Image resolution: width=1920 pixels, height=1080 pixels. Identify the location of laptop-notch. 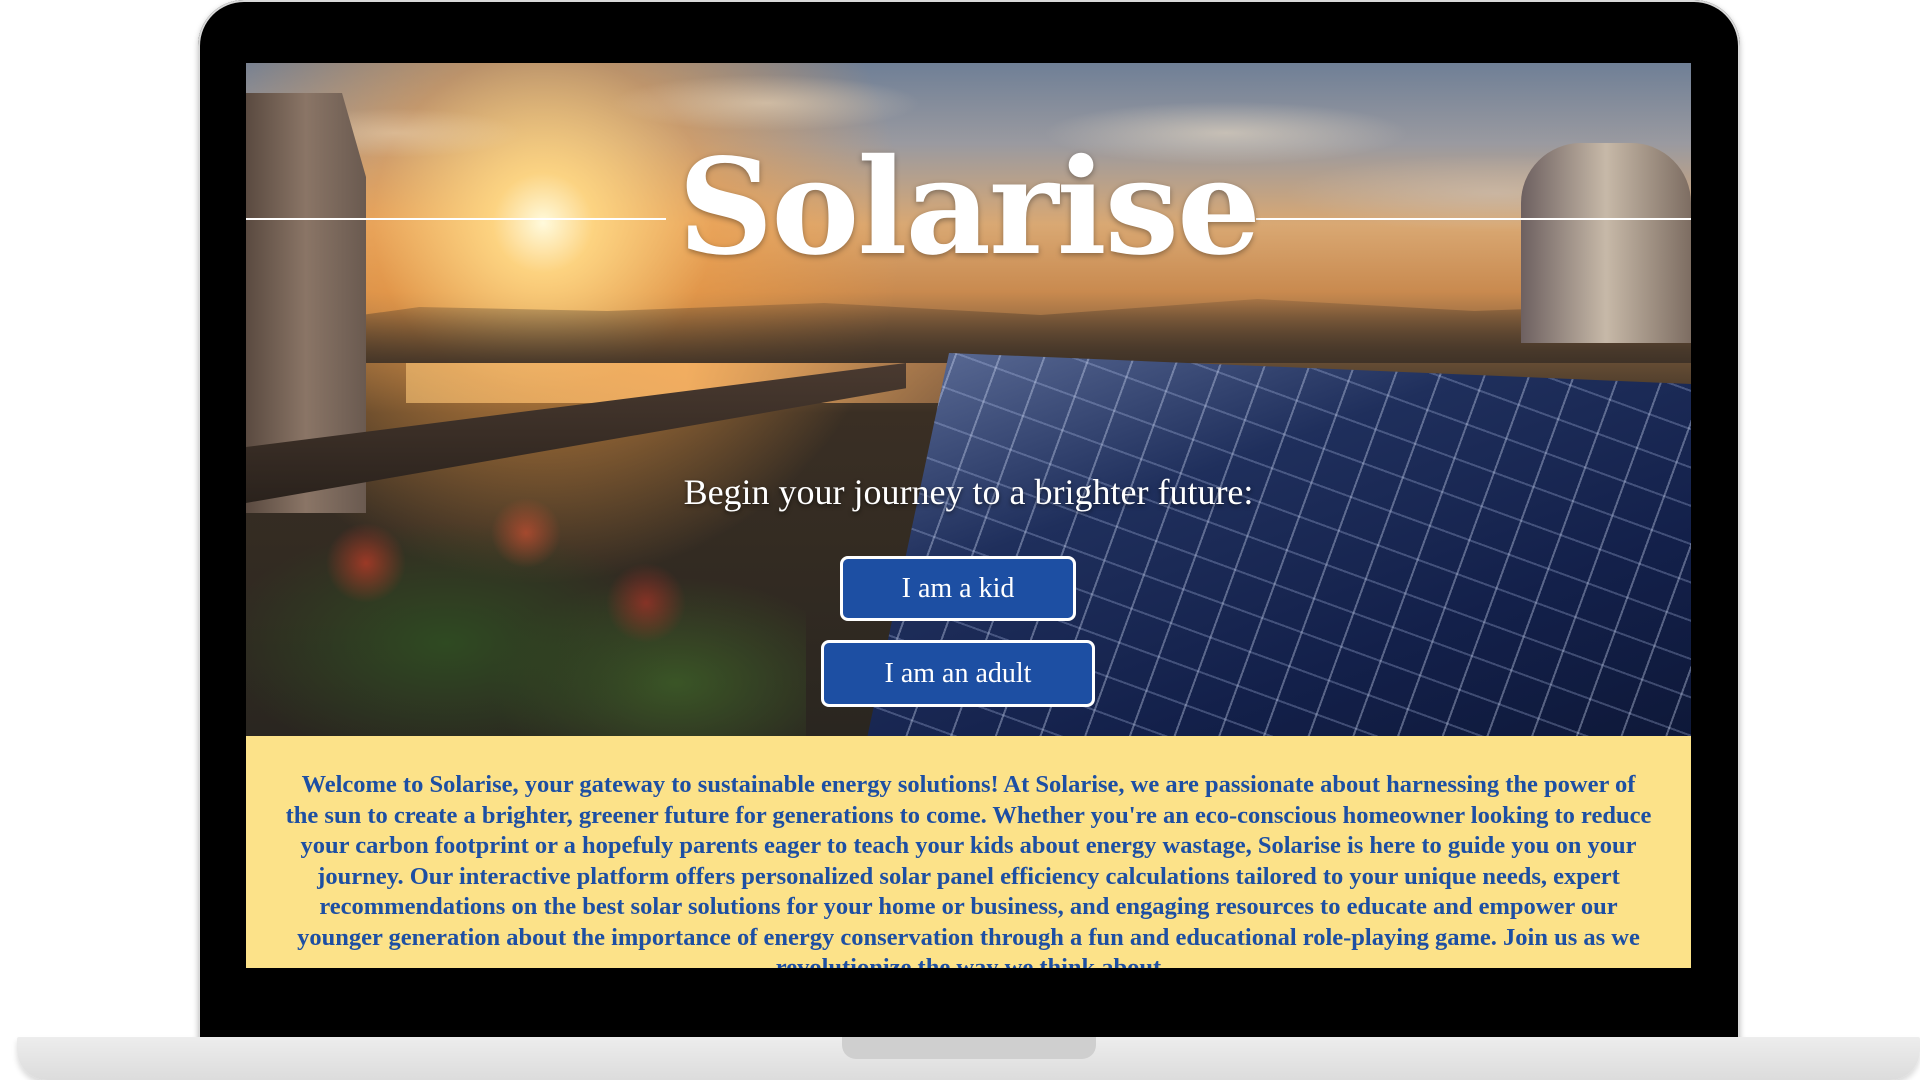
(969, 1048).